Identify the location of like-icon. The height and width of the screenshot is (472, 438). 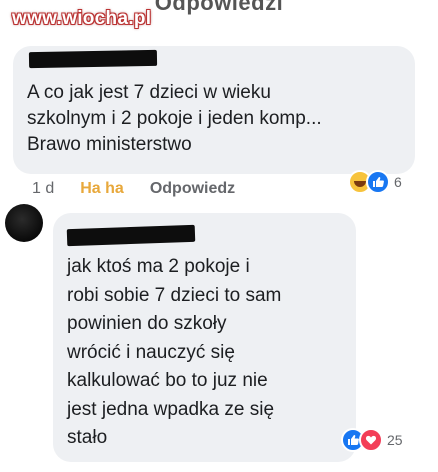
(378, 182).